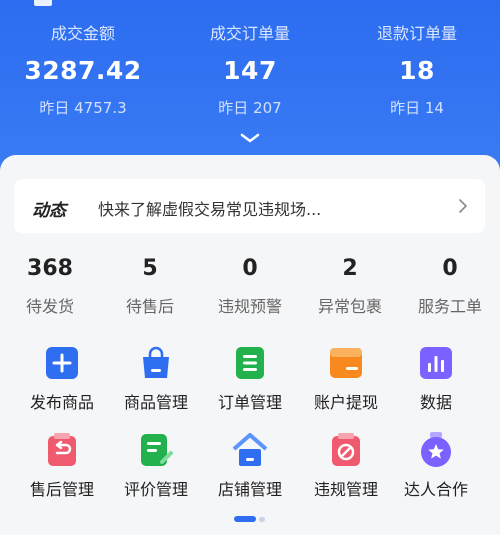 This screenshot has width=500, height=535. I want to click on tool-order-management: 订单管理, so click(250, 379).